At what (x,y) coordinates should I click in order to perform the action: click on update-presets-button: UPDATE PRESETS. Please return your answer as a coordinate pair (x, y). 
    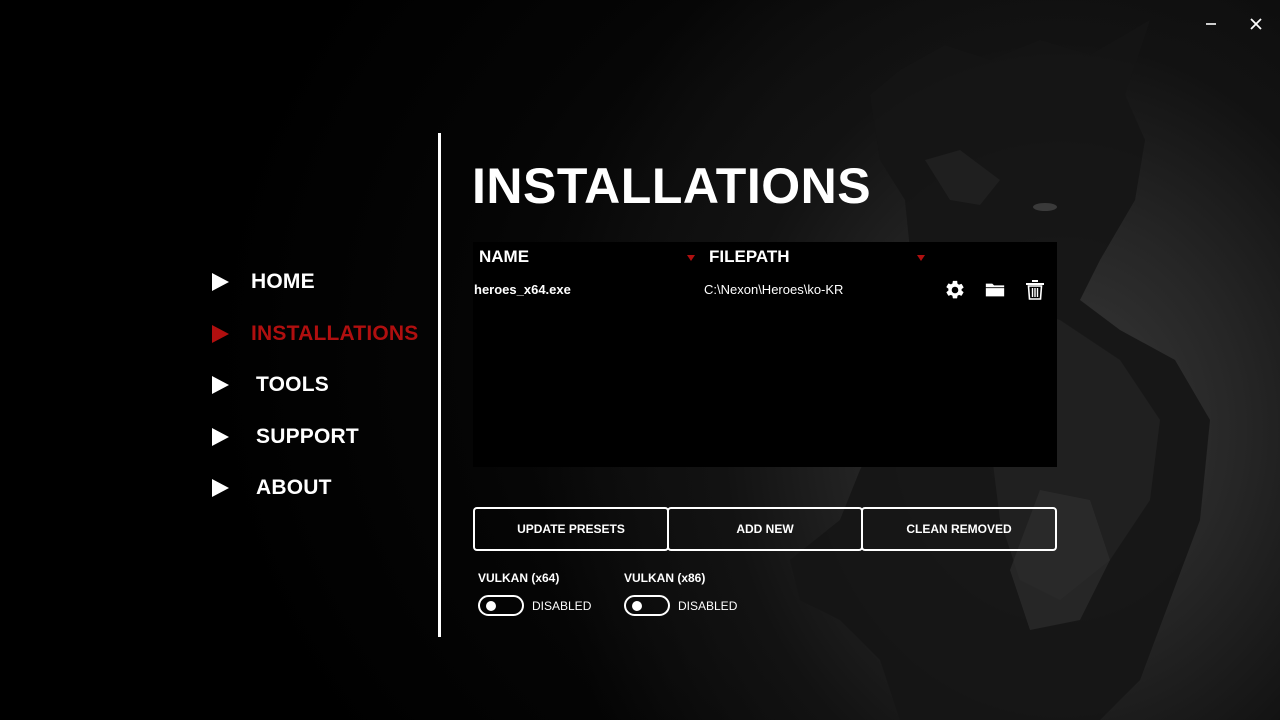
    Looking at the image, I should click on (571, 529).